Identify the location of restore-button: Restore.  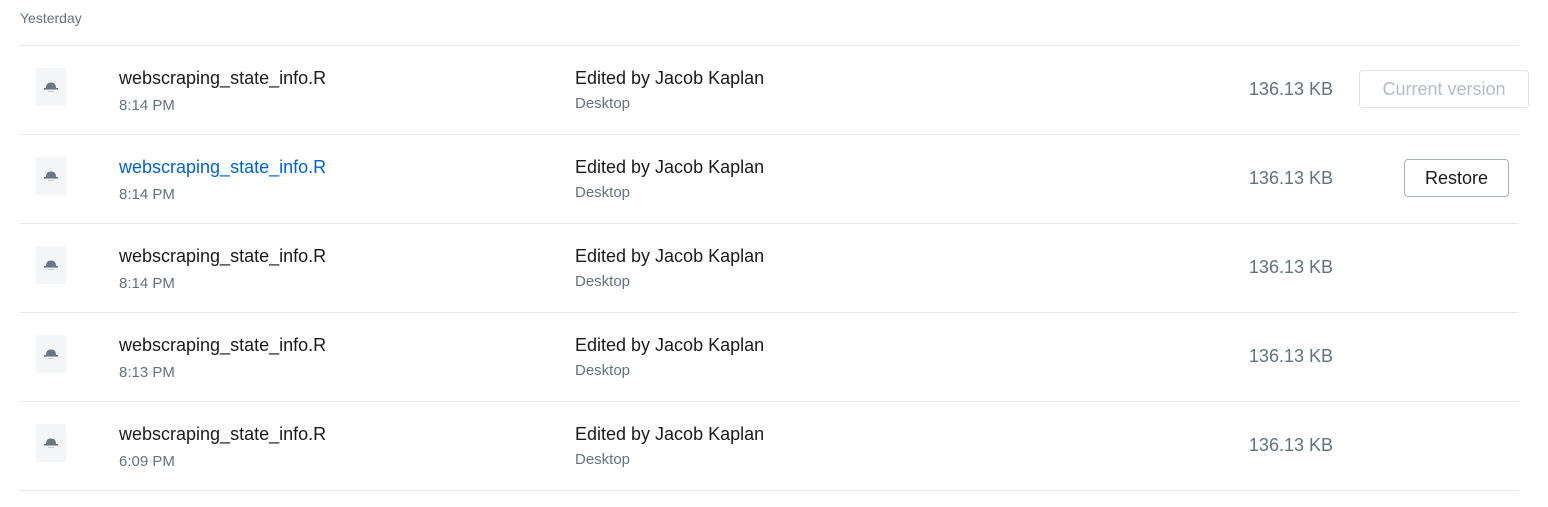
(1456, 178).